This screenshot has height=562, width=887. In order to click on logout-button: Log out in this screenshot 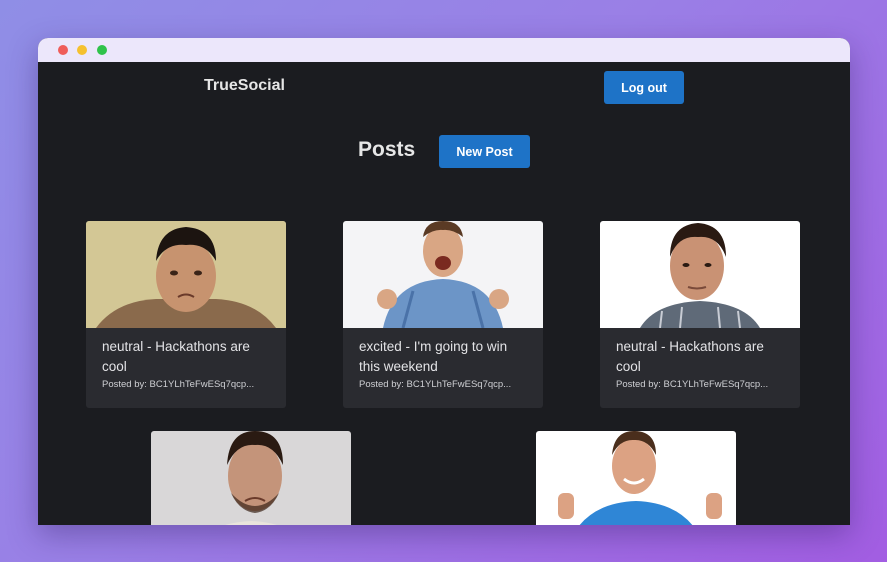, I will do `click(644, 87)`.